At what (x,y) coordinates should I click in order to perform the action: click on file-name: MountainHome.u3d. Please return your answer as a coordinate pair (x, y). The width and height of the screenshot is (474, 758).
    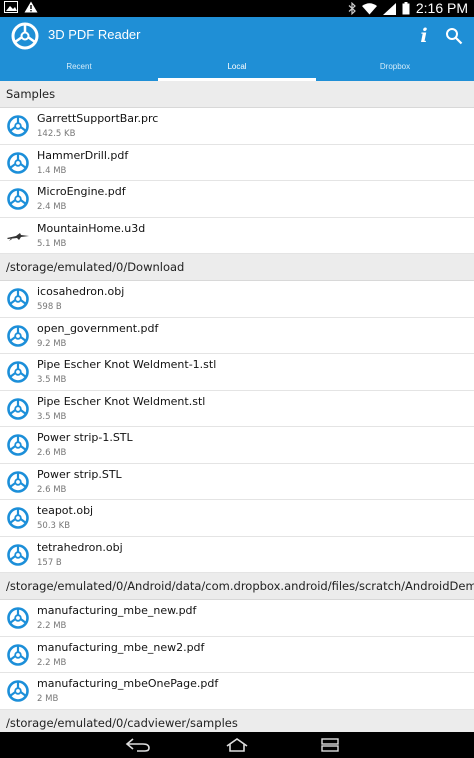
    Looking at the image, I should click on (91, 228).